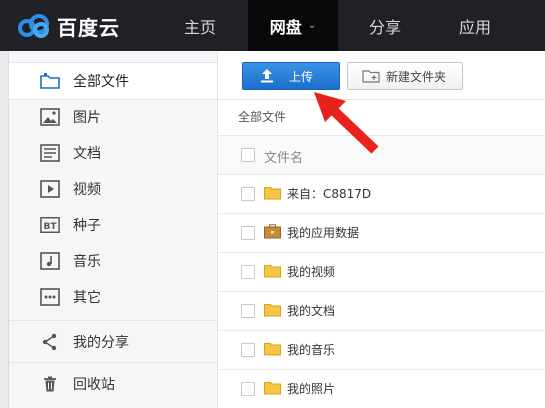 The image size is (545, 408). Describe the element at coordinates (311, 310) in the screenshot. I see `file-name: 我的文档` at that location.